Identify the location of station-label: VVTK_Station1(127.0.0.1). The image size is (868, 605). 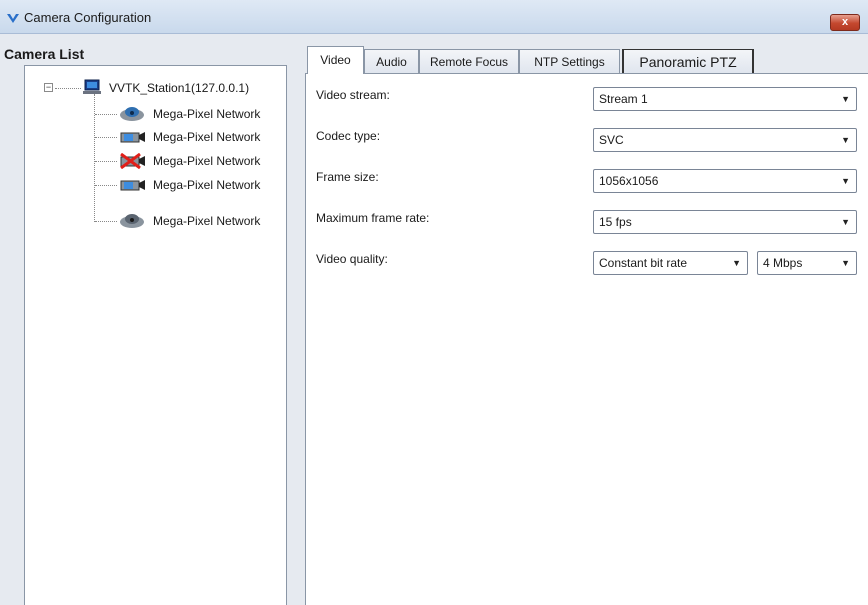
(179, 88).